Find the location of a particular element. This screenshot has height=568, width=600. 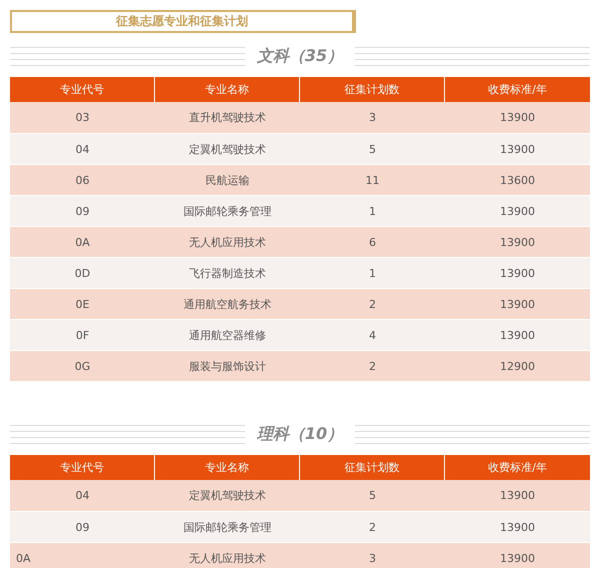

table-cell: 0D is located at coordinates (82, 272).